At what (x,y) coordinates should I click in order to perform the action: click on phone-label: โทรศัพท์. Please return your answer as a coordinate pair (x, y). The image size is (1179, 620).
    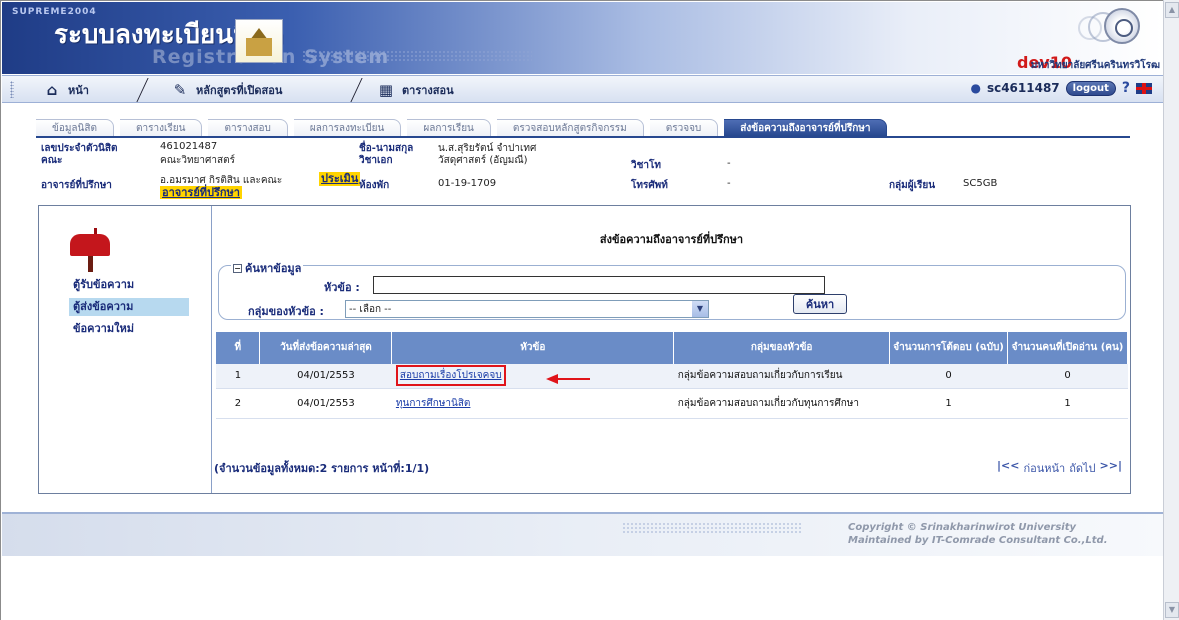
    Looking at the image, I should click on (649, 185).